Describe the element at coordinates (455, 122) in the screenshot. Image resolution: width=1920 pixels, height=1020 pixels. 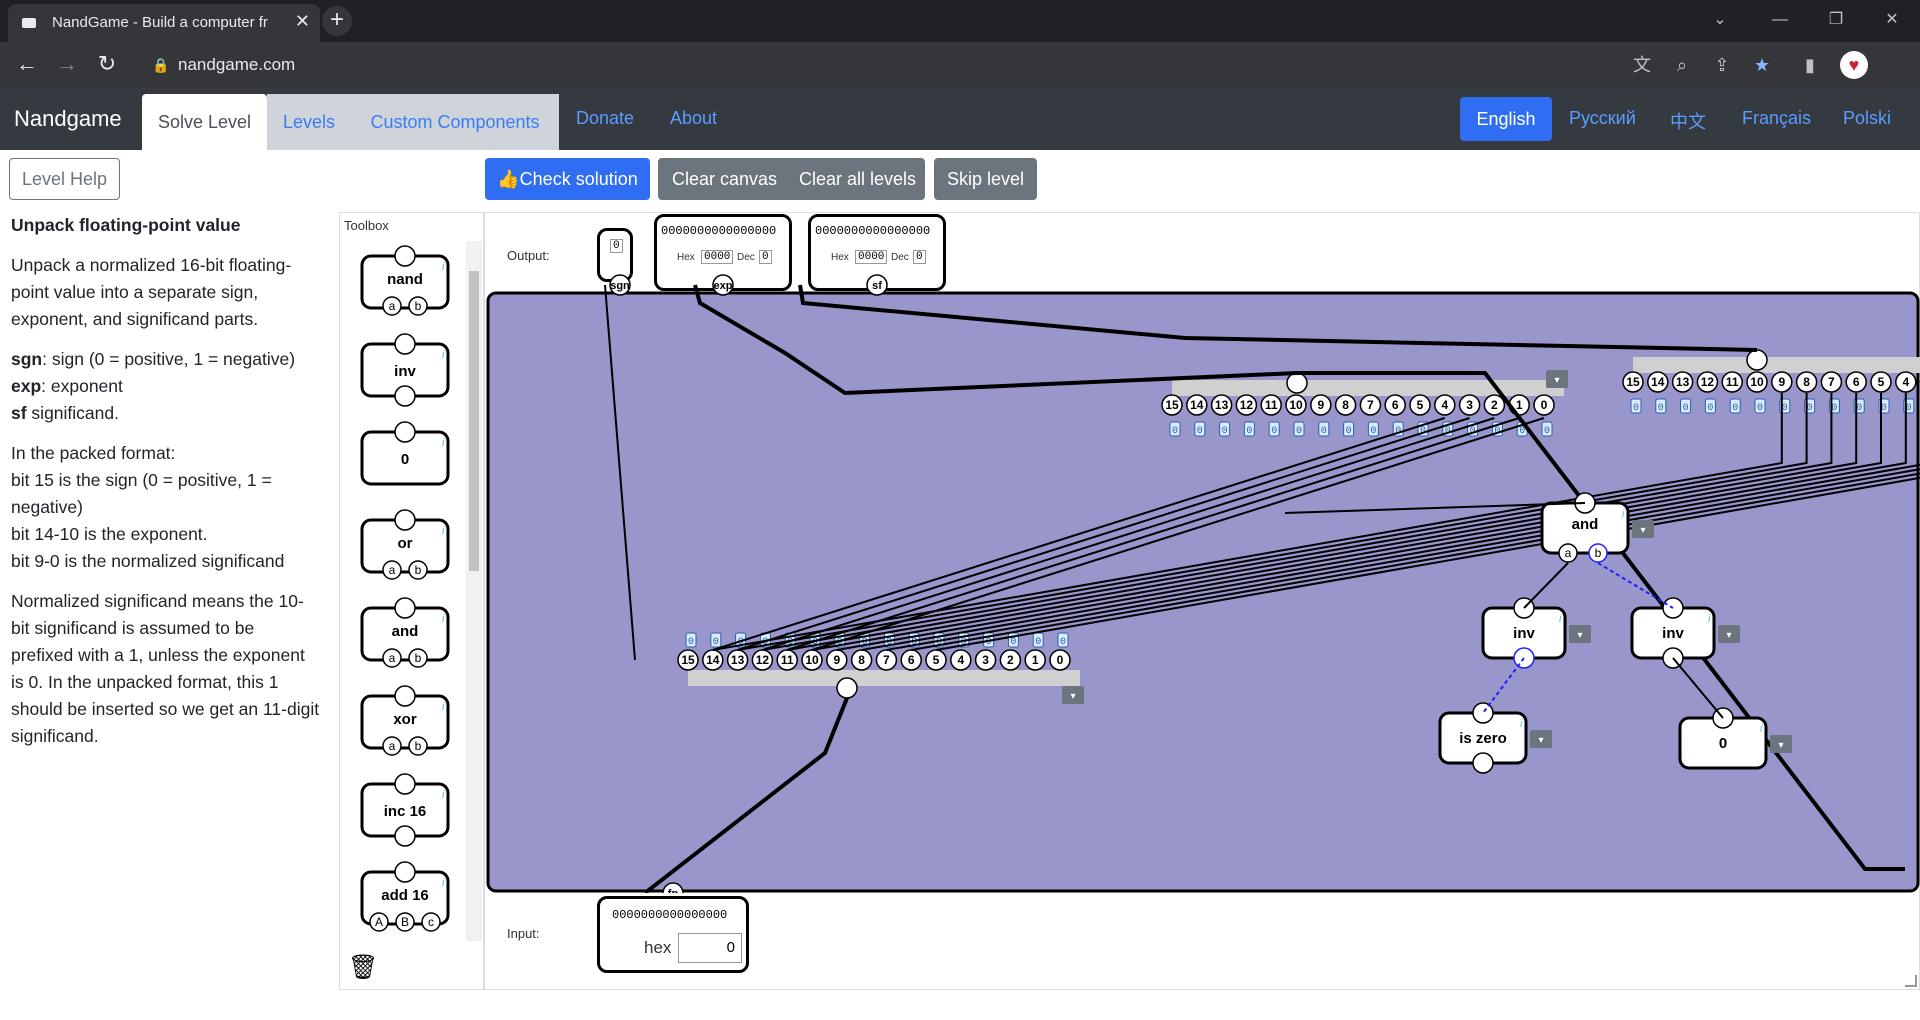
I see `tab-custom-components: Custom Components` at that location.